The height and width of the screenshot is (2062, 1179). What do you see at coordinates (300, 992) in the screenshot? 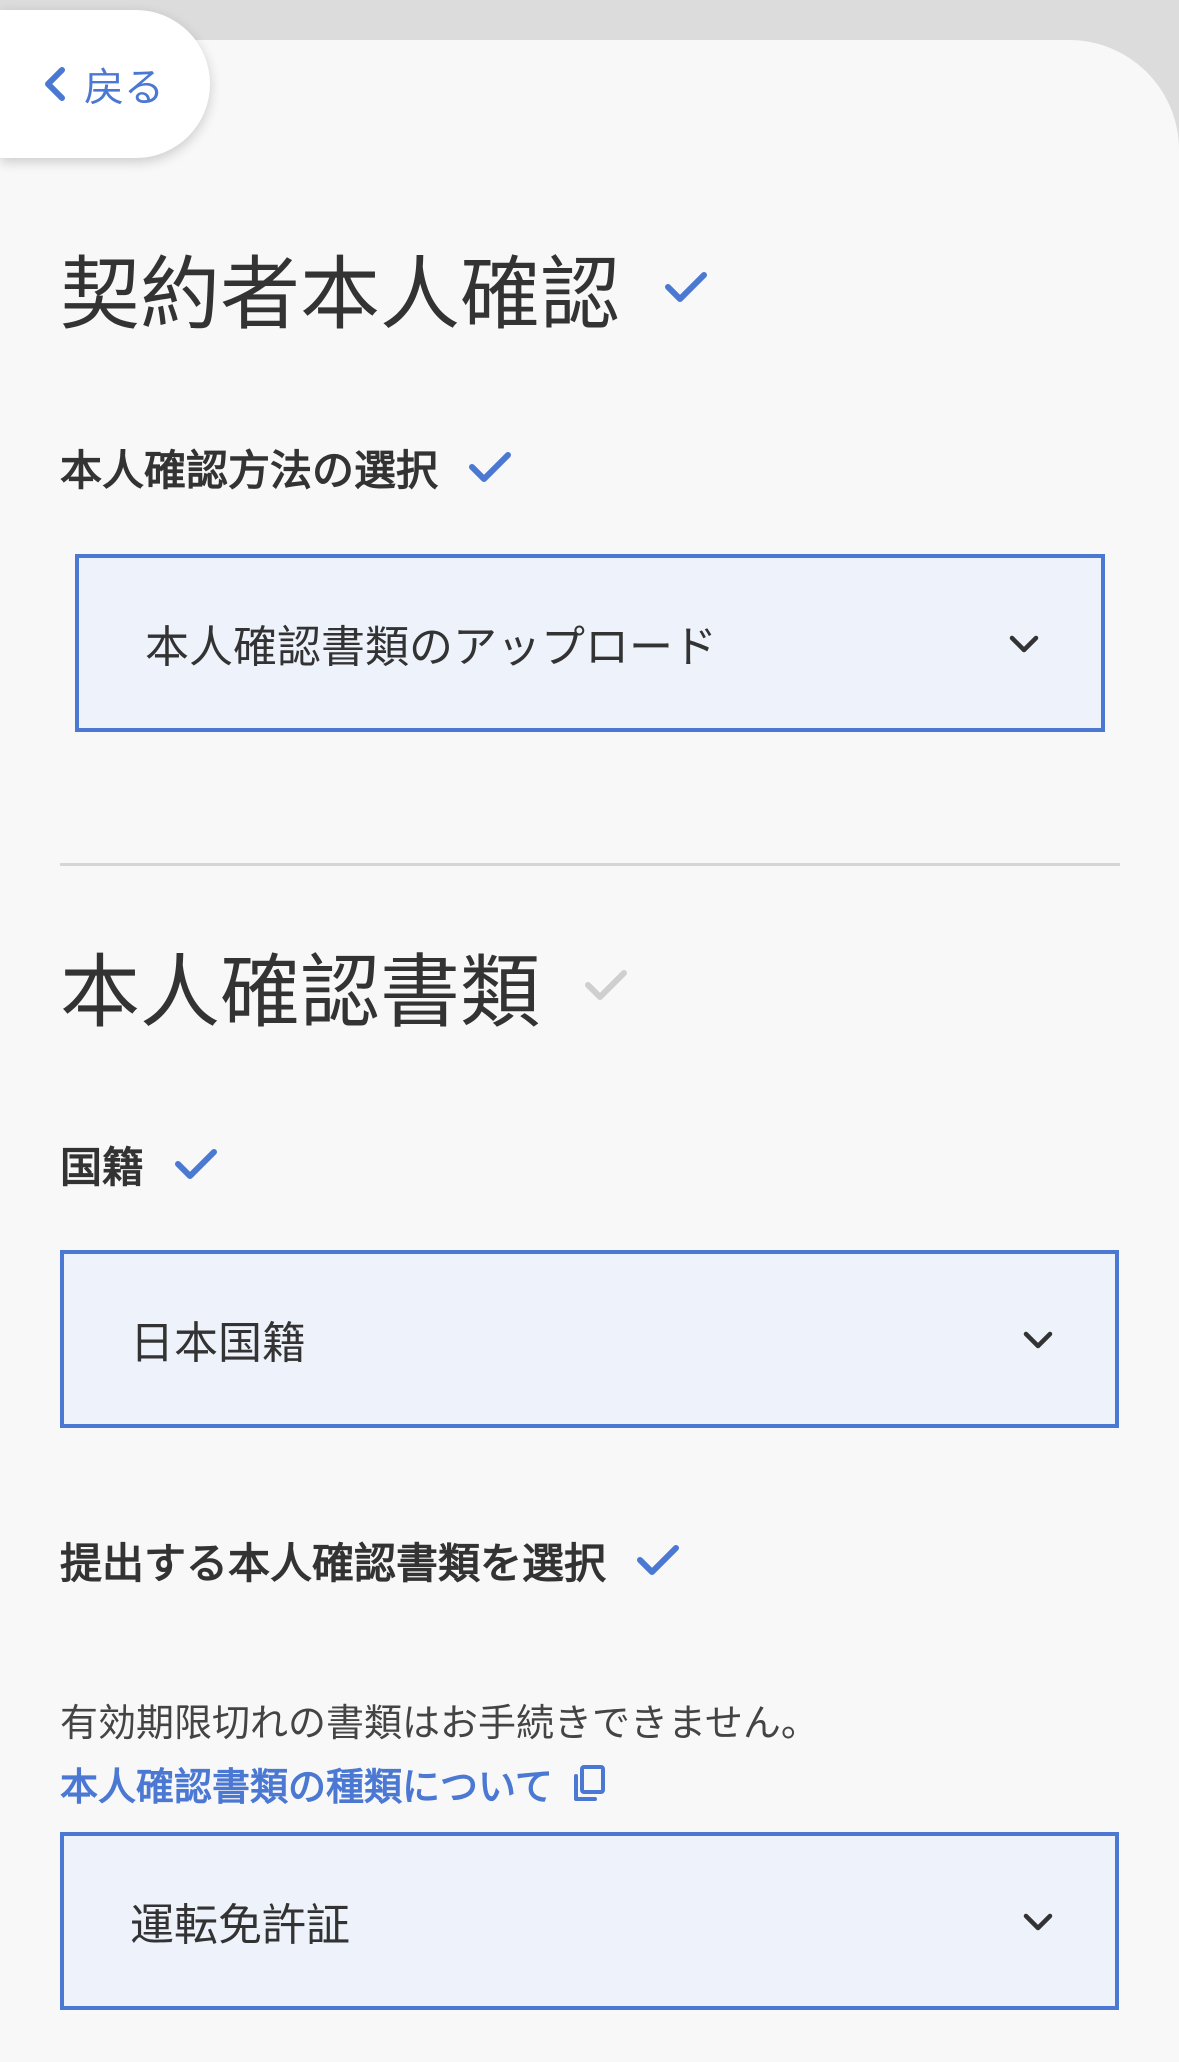
I see `section-title-text: 本人確認書類` at bounding box center [300, 992].